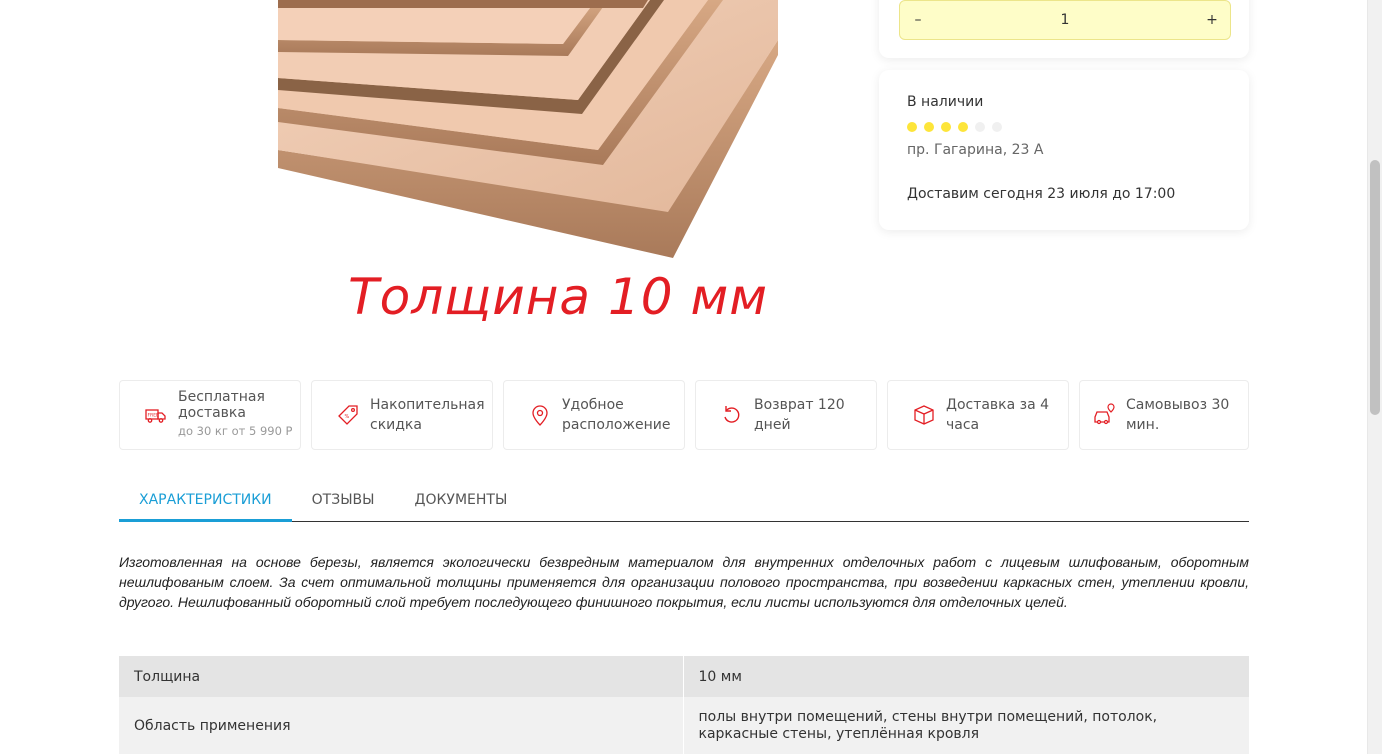 Image resolution: width=1382 pixels, height=754 pixels. Describe the element at coordinates (975, 150) in the screenshot. I see `store-address: пр. Гагарина, 23 А` at that location.